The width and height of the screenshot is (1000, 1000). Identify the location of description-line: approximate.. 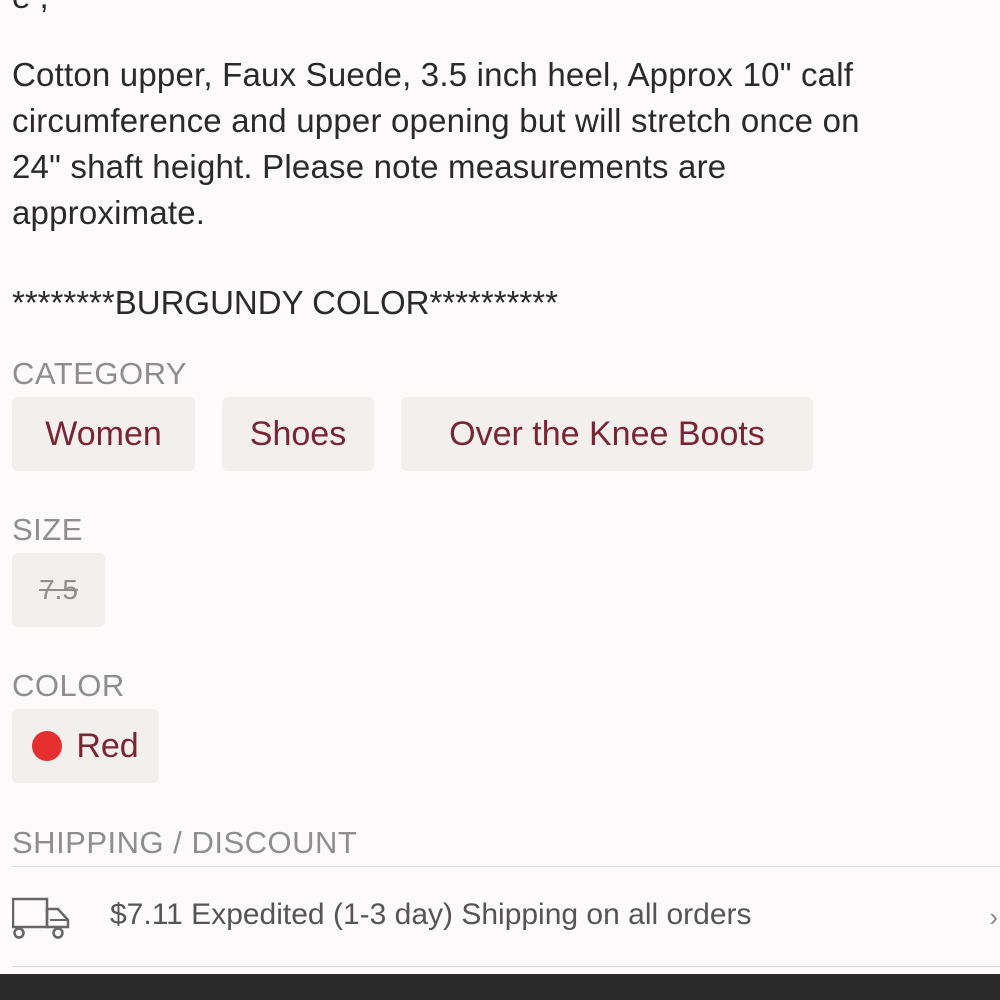
(109, 212).